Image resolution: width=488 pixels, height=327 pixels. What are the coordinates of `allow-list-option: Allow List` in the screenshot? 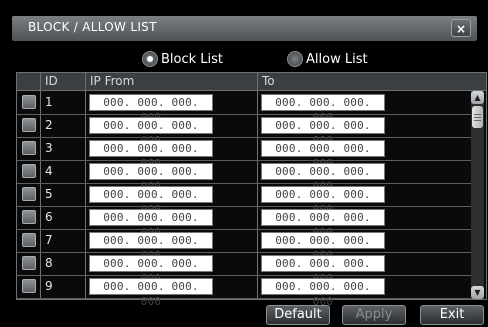 It's located at (327, 59).